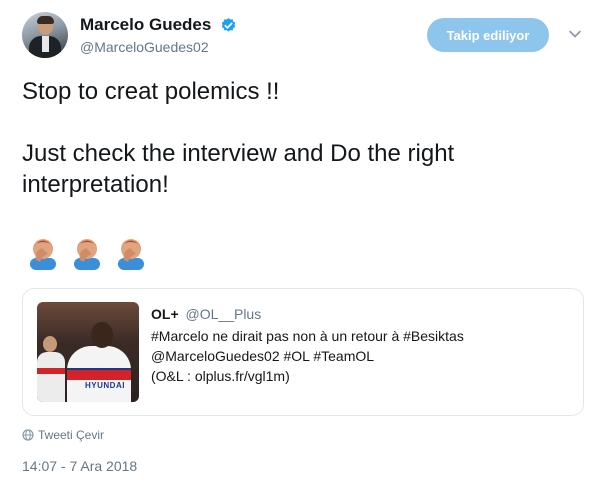 This screenshot has height=480, width=611. What do you see at coordinates (88, 352) in the screenshot?
I see `quoted-tweet-image: HYUNDAI` at bounding box center [88, 352].